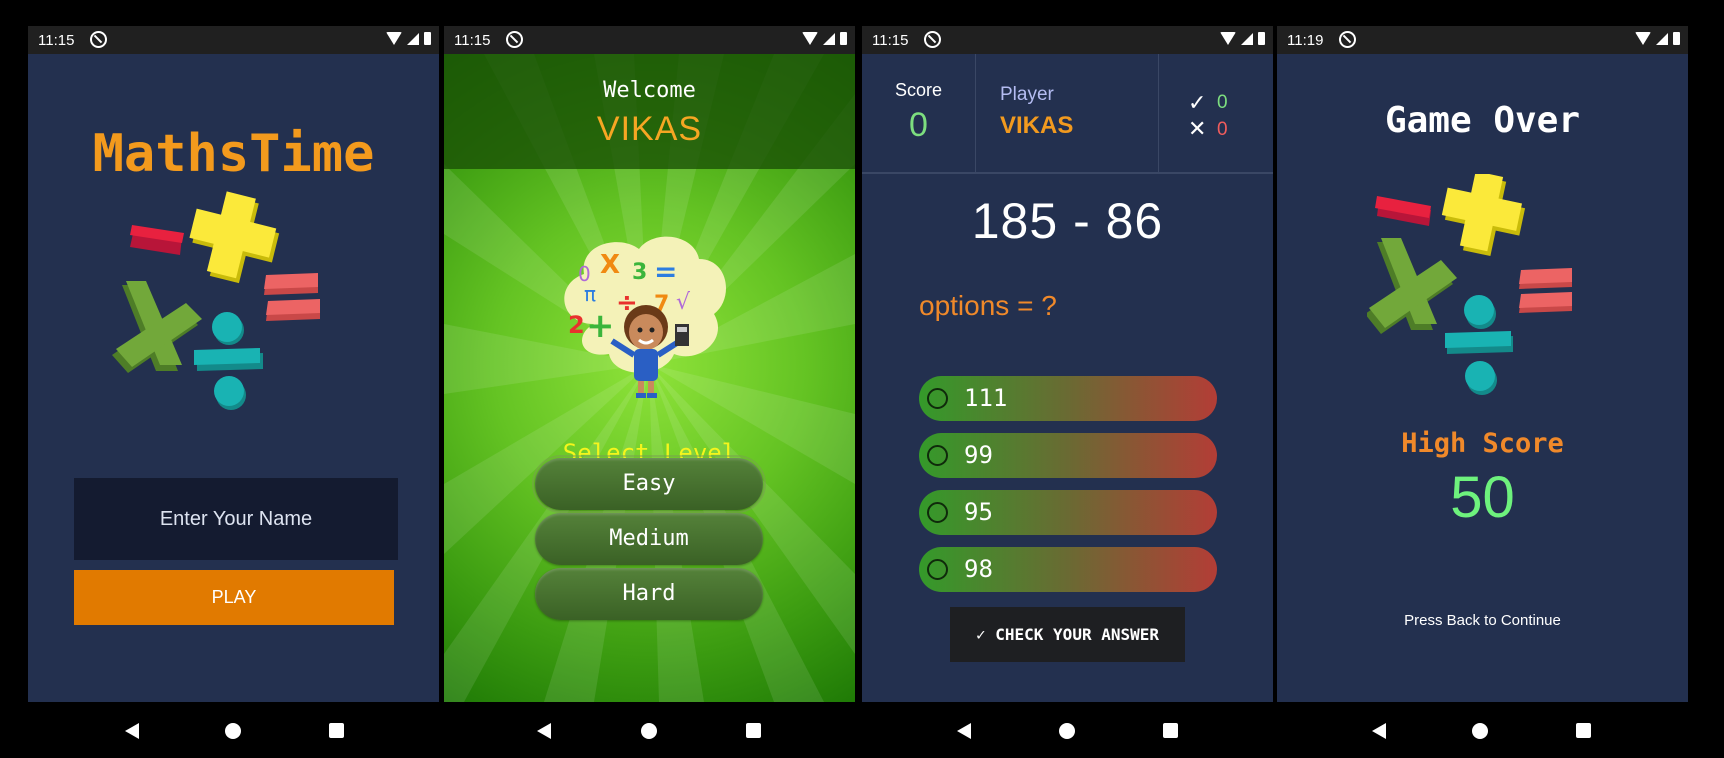 The image size is (1724, 758). What do you see at coordinates (918, 125) in the screenshot?
I see `score-value: 0` at bounding box center [918, 125].